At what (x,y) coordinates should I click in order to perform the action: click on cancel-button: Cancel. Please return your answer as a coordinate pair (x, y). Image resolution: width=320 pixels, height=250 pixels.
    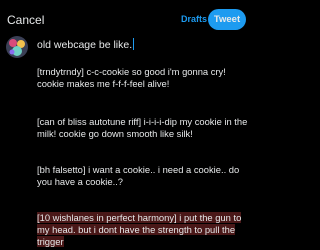
    Looking at the image, I should click on (25, 20).